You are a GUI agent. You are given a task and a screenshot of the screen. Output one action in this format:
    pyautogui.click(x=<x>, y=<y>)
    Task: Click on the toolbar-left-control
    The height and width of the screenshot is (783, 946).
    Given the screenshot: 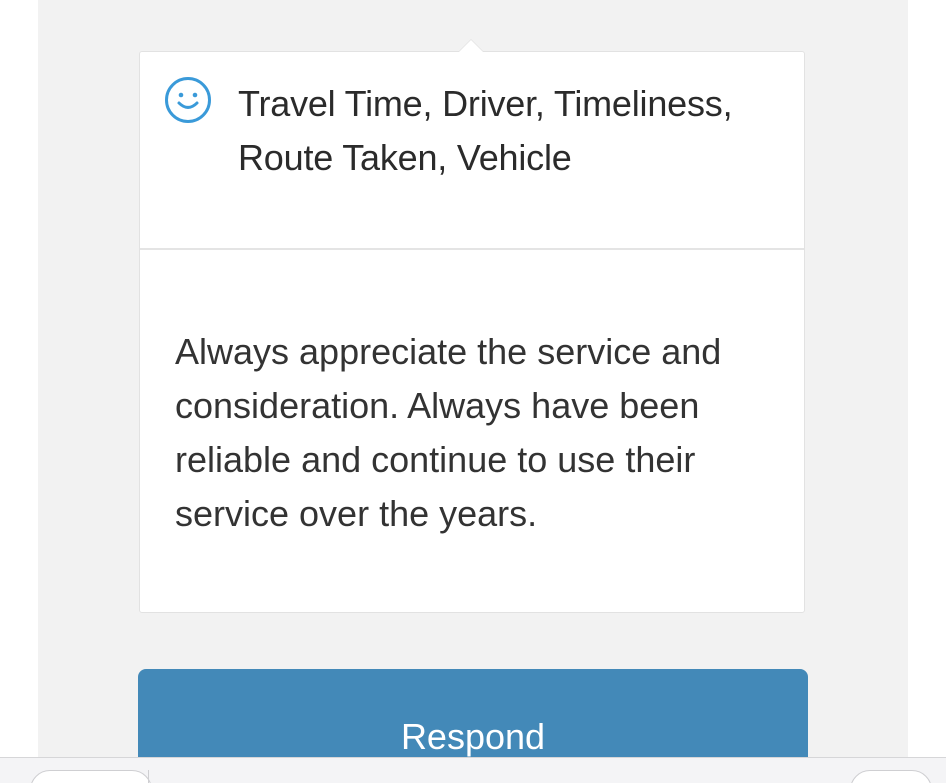 What is the action you would take?
    pyautogui.click(x=91, y=776)
    